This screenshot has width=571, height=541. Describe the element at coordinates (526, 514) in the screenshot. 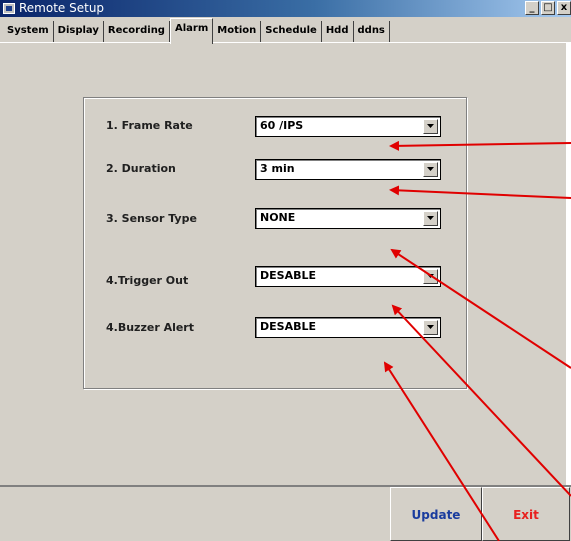

I see `exit-button: Exit` at that location.